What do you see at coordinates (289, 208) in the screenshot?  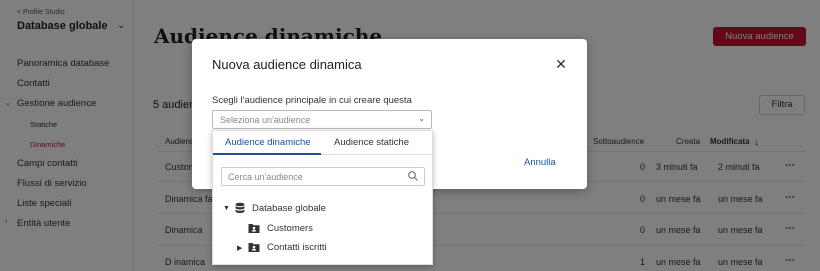 I see `tree-node-database-globale: Database globale` at bounding box center [289, 208].